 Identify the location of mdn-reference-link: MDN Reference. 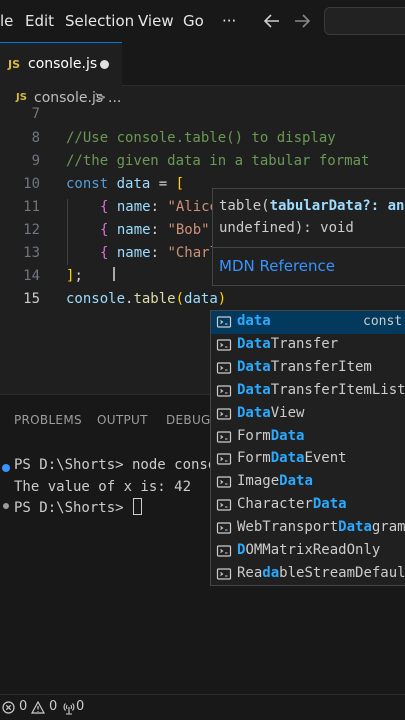
(277, 266).